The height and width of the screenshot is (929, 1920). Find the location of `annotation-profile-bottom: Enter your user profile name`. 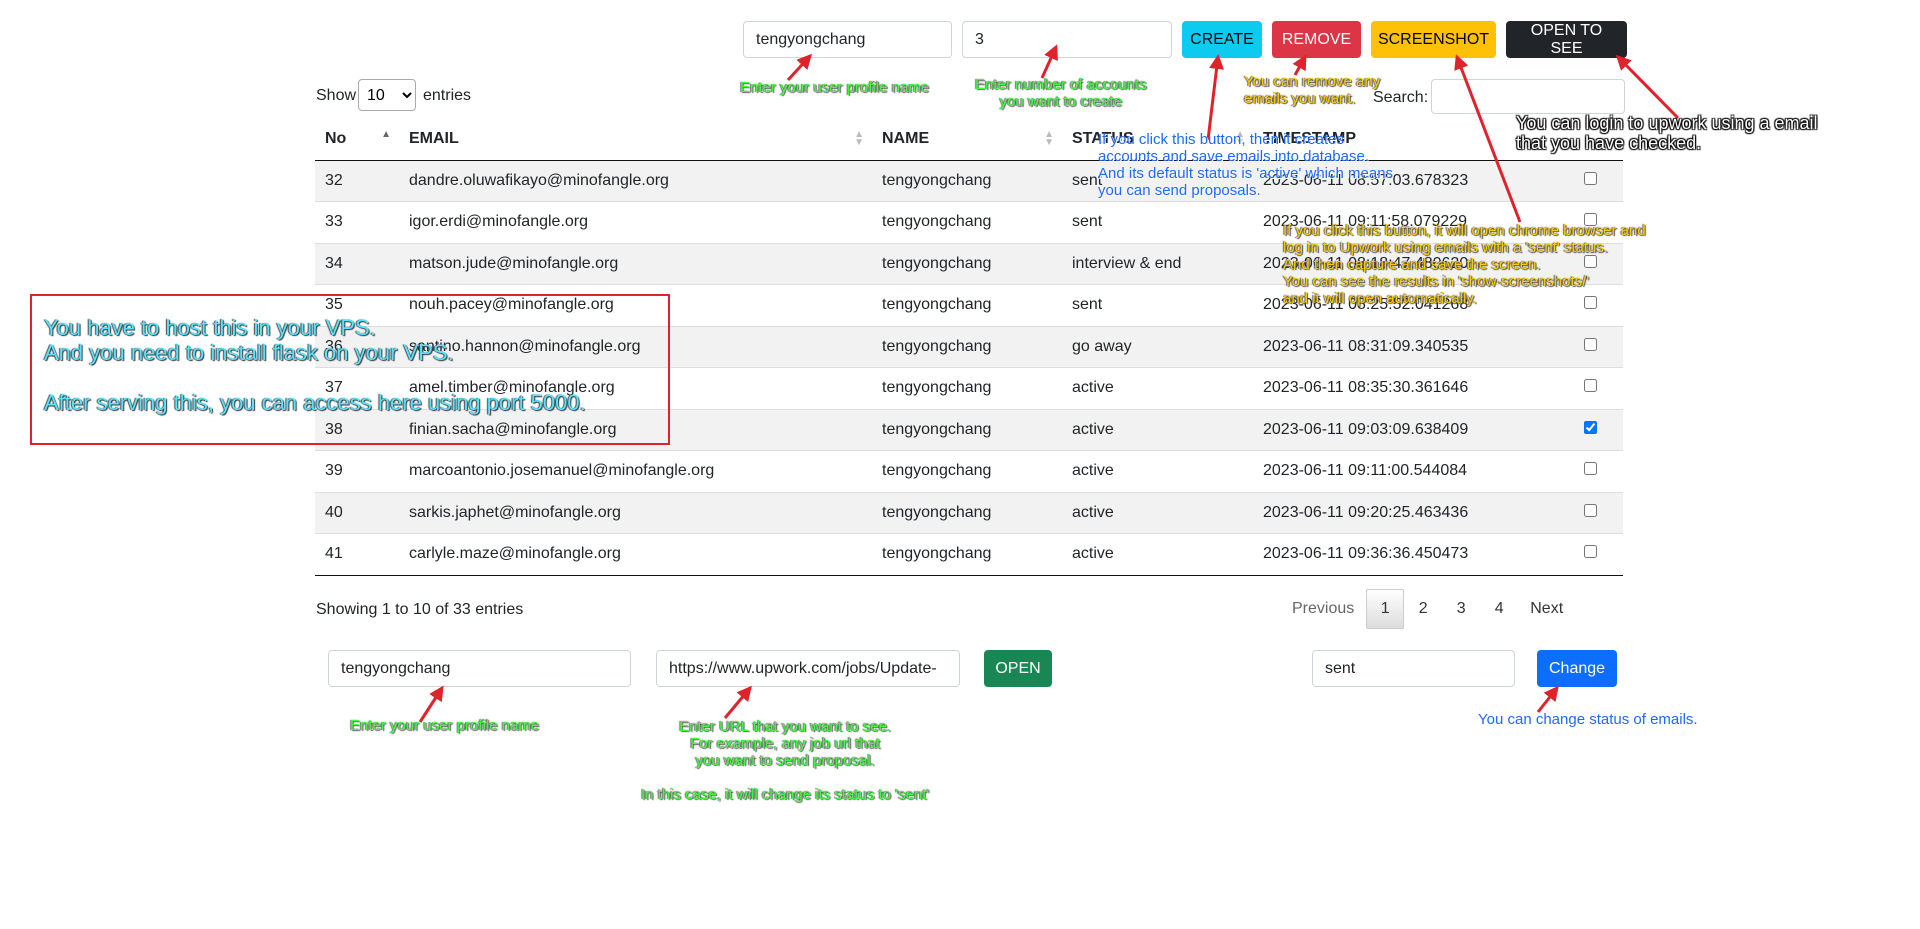

annotation-profile-bottom: Enter your user profile name is located at coordinates (445, 725).